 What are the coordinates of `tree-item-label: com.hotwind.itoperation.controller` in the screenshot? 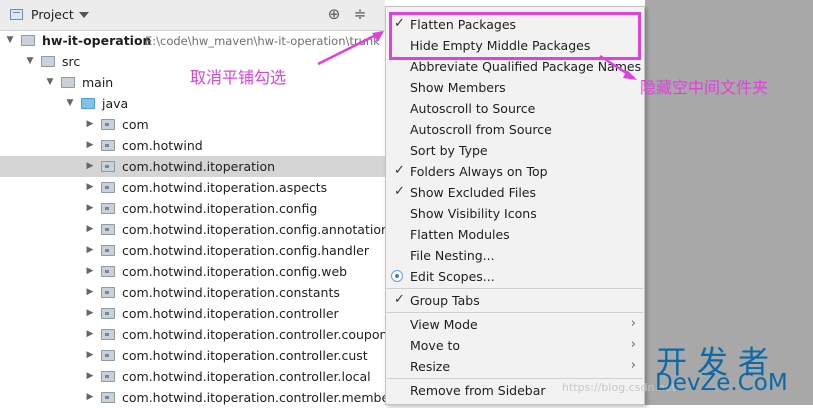 It's located at (230, 313).